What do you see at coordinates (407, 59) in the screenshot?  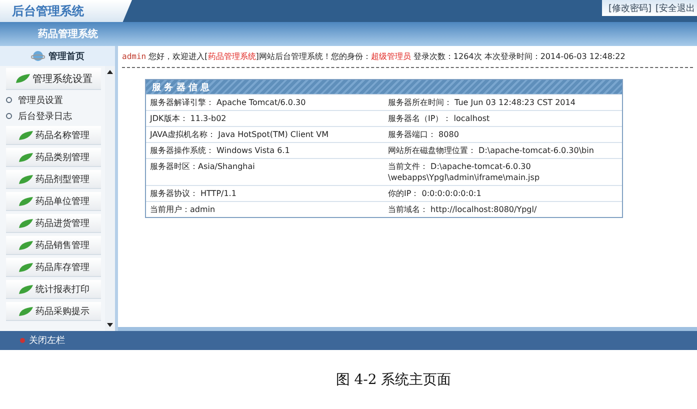 I see `welcome-message: admin 您好，欢迎进入[药品管理系统]网站后台管理系统！您的身份：超级管理员 登录次数：1264次 本次登录时间：2014-06-03 12:48:22` at bounding box center [407, 59].